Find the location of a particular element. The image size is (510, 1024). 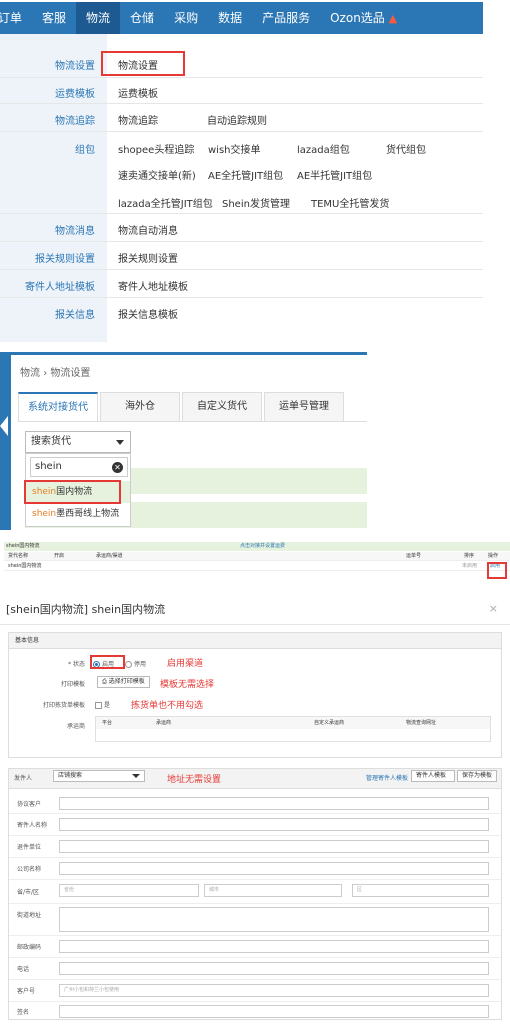

carrier-table: 平台 承运商 自定义承运商 物流查询网址 is located at coordinates (293, 729).